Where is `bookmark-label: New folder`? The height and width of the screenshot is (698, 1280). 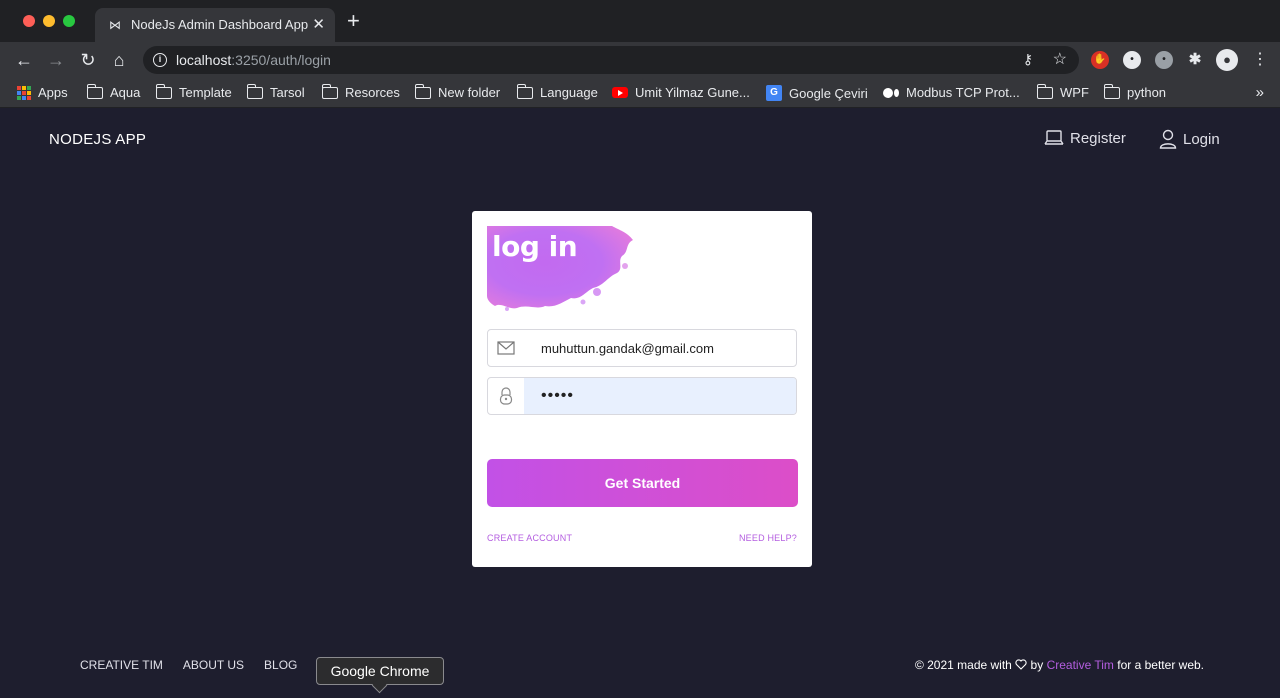 bookmark-label: New folder is located at coordinates (469, 92).